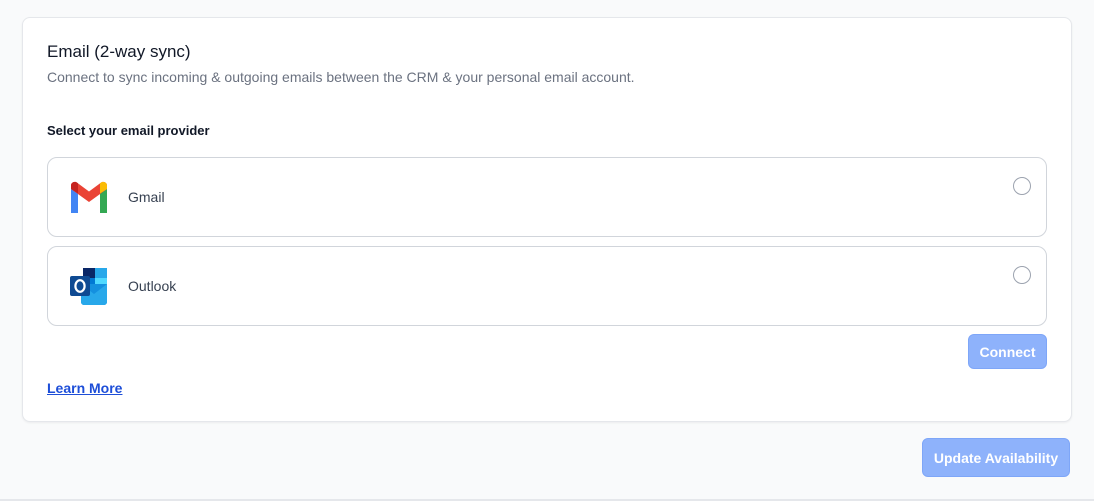  What do you see at coordinates (996, 457) in the screenshot?
I see `update-availability-button: Update Availability` at bounding box center [996, 457].